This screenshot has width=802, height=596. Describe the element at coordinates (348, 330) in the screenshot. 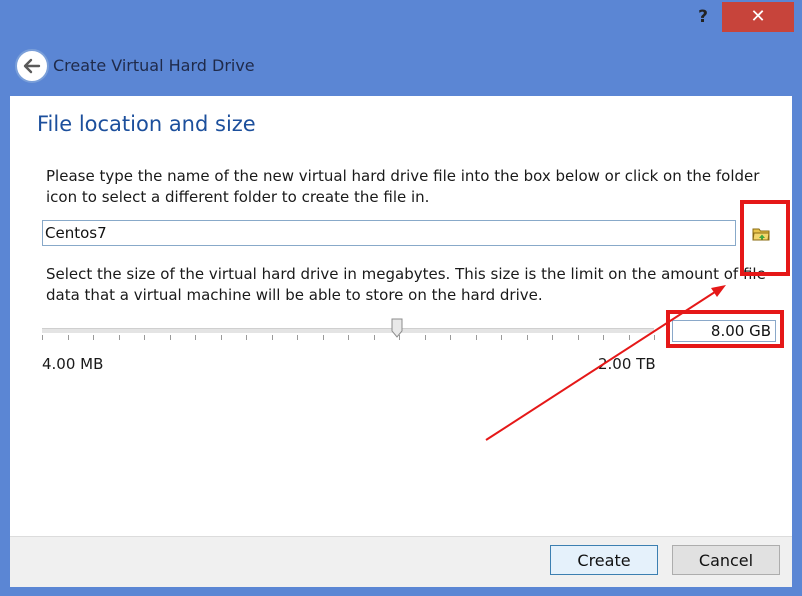

I see `size-slider-track` at that location.